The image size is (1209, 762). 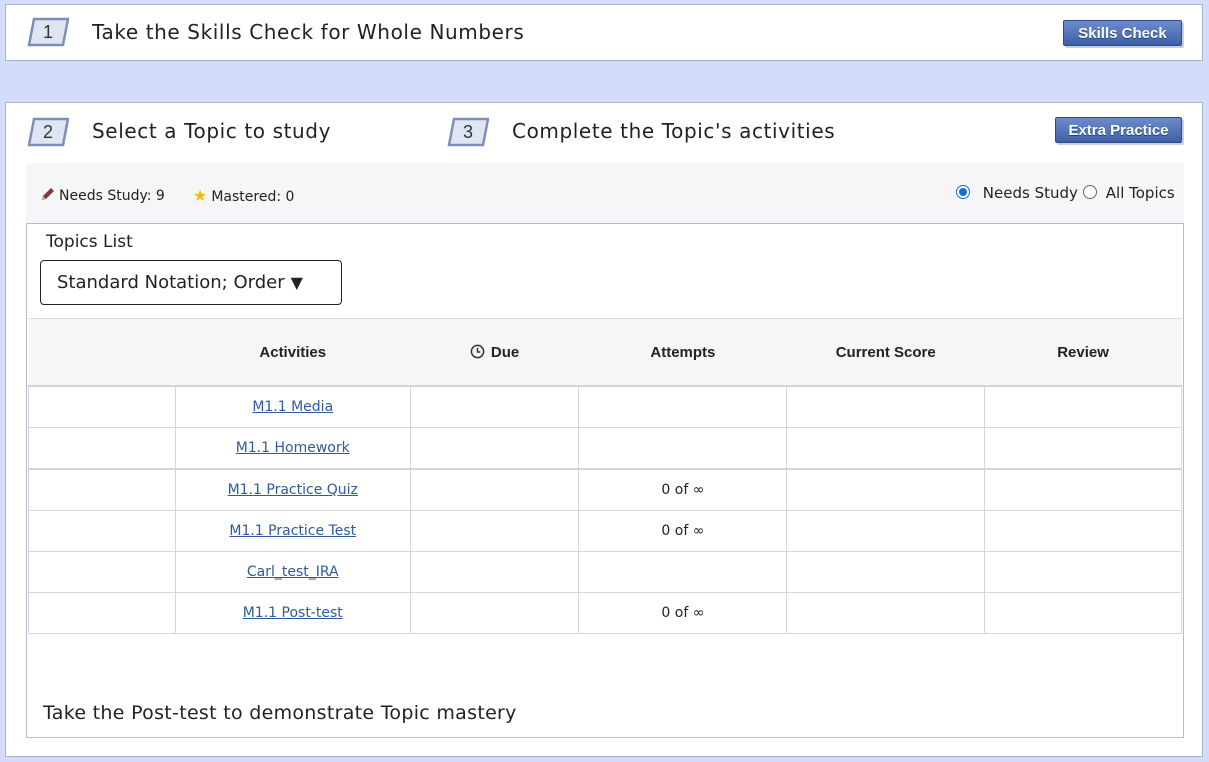 I want to click on radio-needs-study: Needs Study, so click(x=1017, y=193).